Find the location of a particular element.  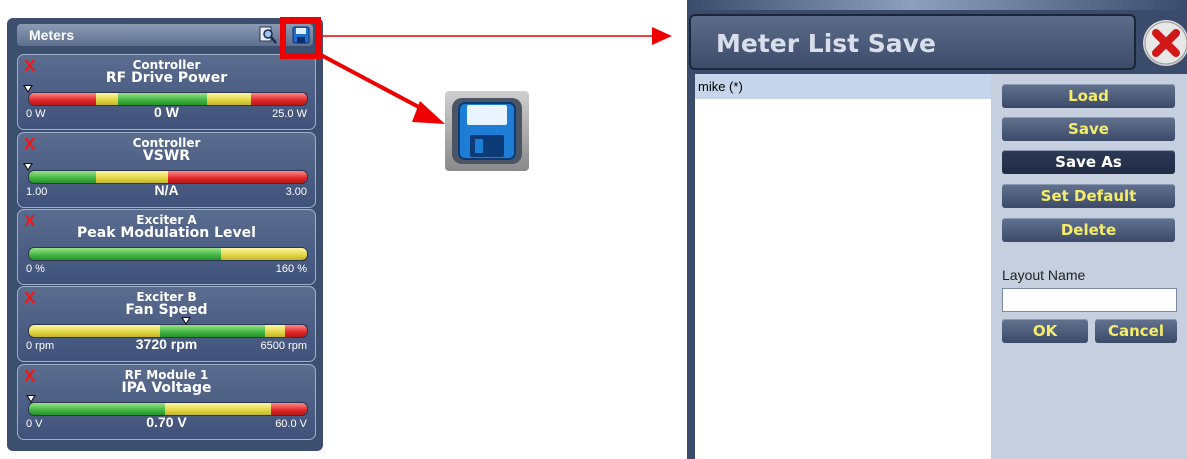

arrow-to-dialog-head is located at coordinates (662, 36).